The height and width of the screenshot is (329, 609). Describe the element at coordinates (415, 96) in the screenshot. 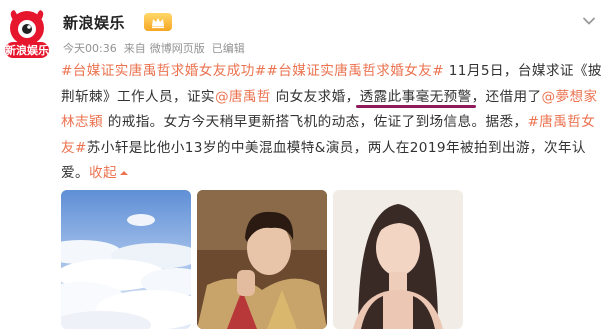

I see `highlighted-text: 透露此事毫无预警` at that location.